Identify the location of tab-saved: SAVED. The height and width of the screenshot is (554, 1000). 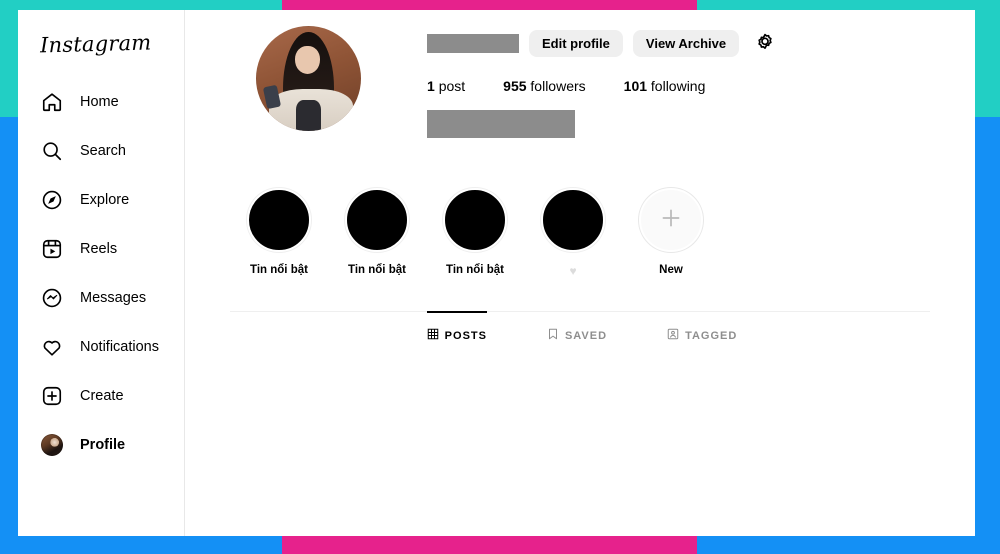
(577, 327).